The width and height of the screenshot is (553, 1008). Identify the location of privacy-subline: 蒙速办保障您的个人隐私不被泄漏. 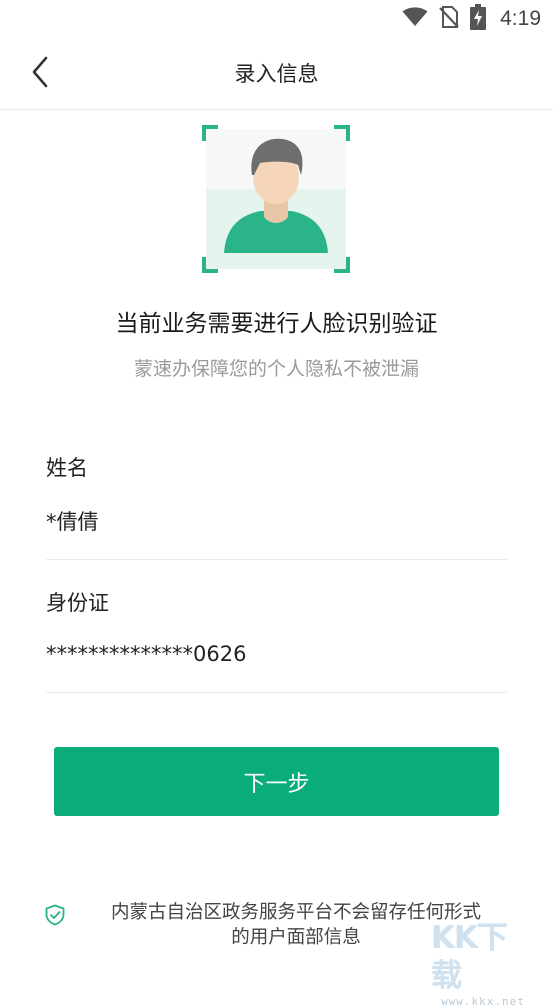
(276, 369).